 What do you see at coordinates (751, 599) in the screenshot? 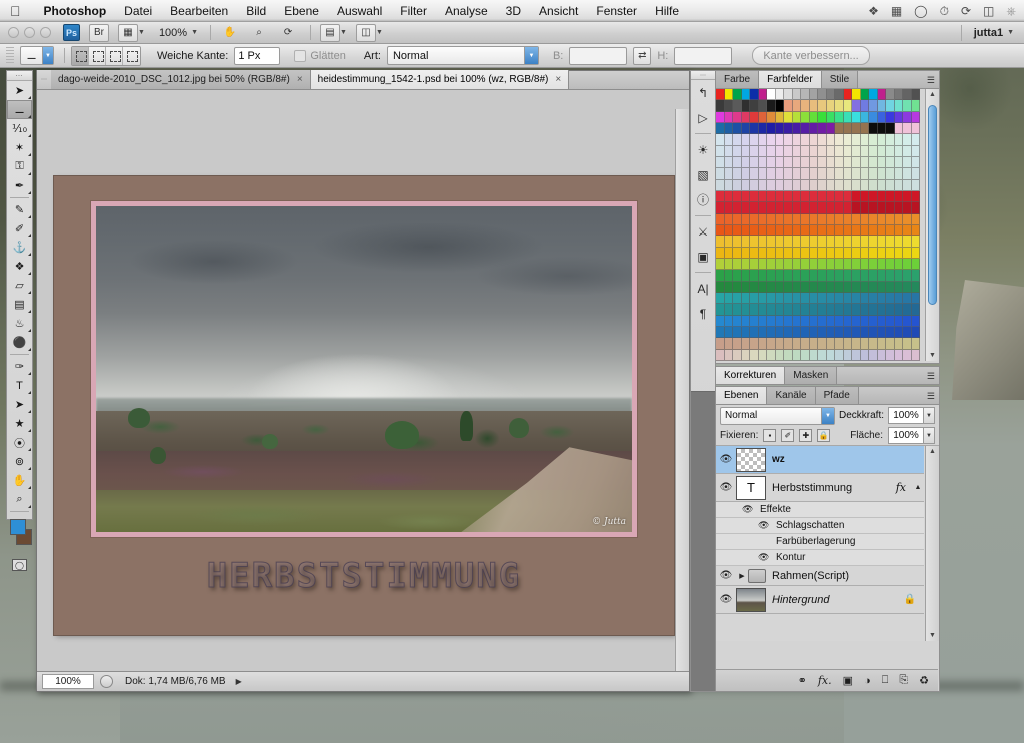
I see `layer-thumbnail` at bounding box center [751, 599].